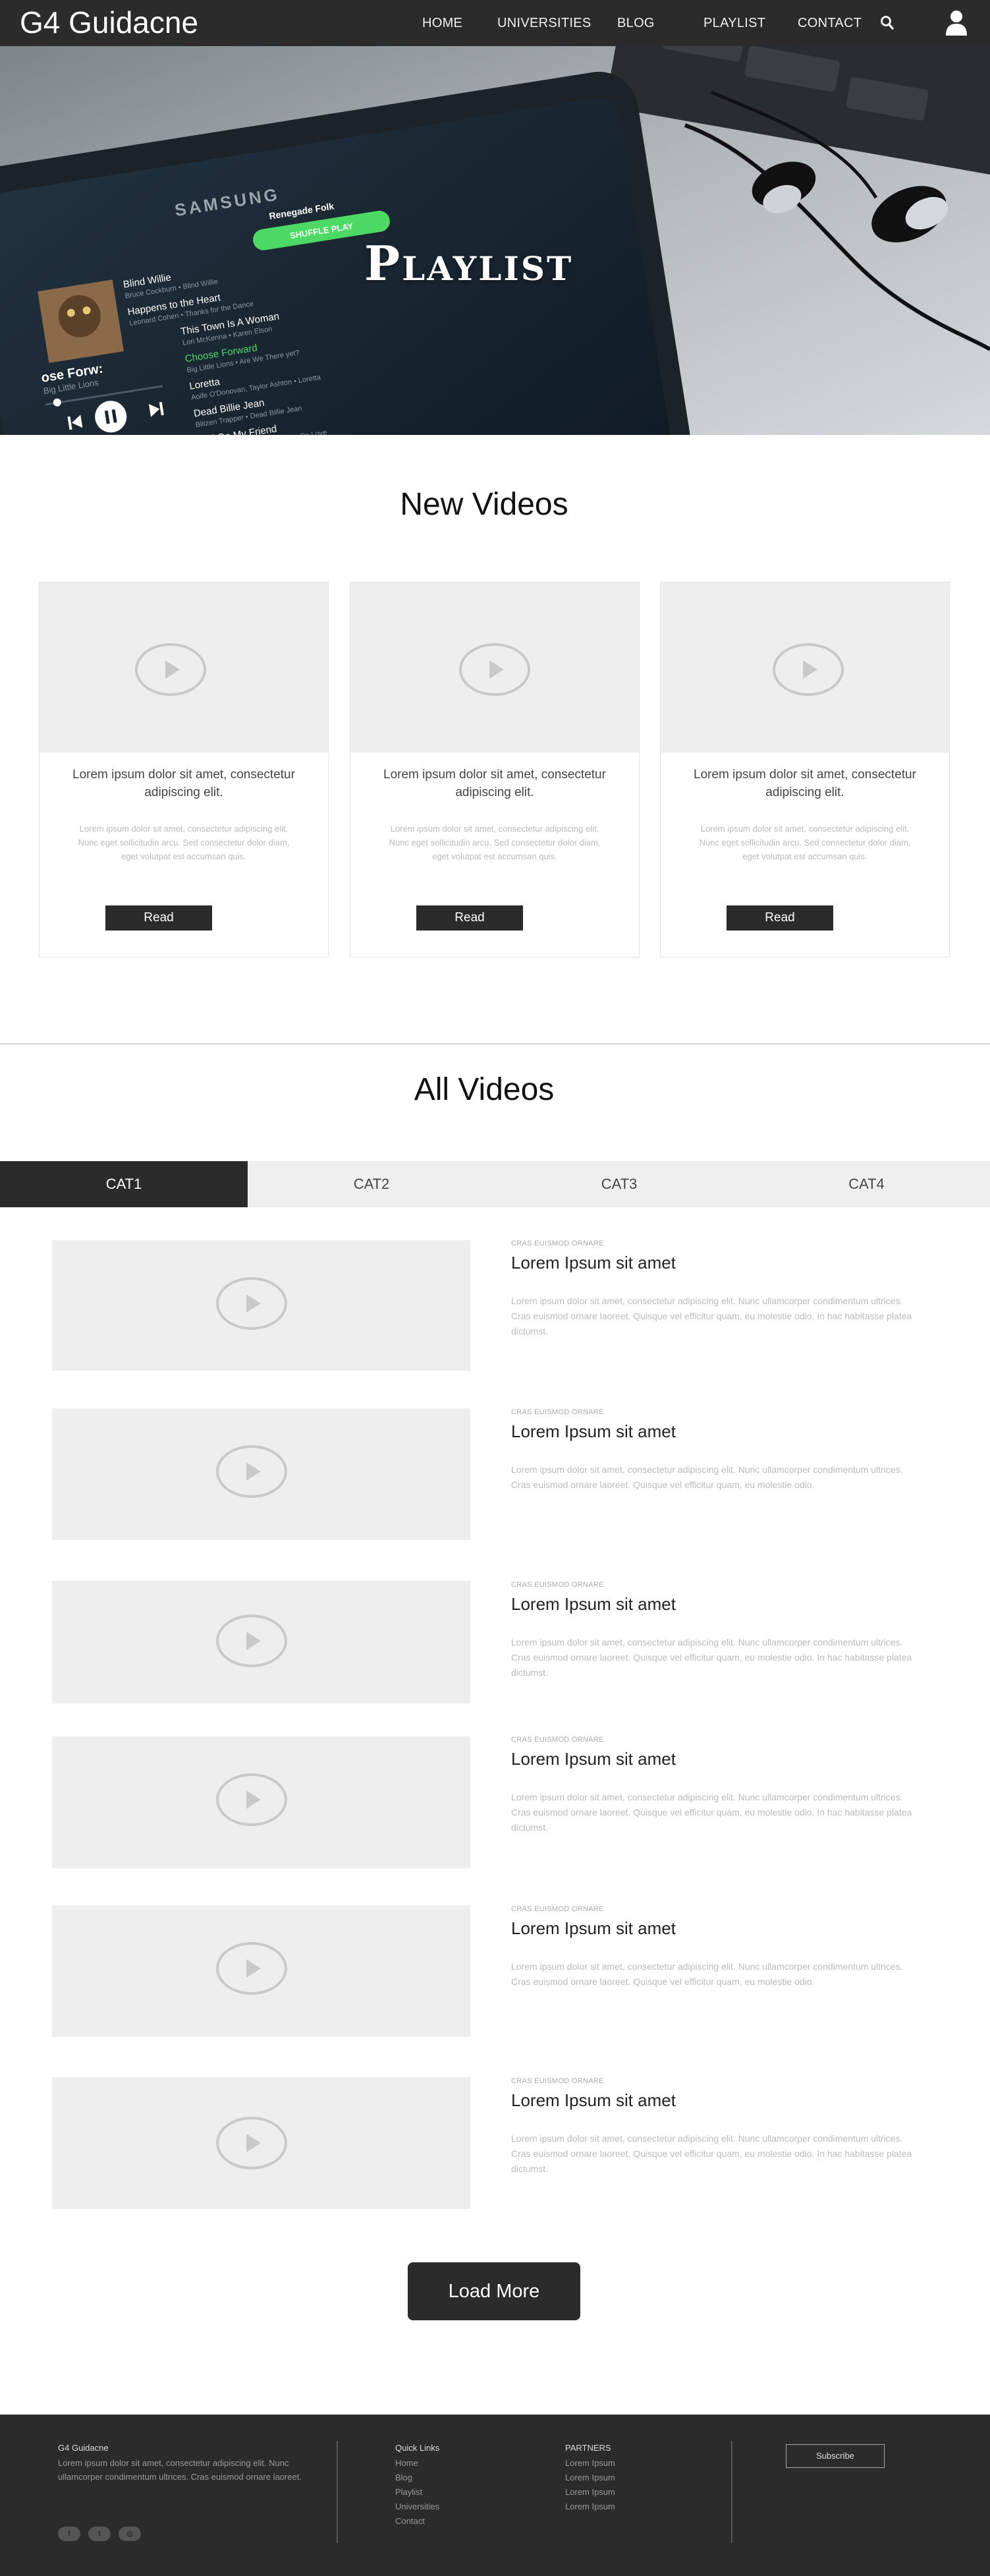 The image size is (990, 2576). Describe the element at coordinates (69, 2534) in the screenshot. I see `facebook-icon: f` at that location.